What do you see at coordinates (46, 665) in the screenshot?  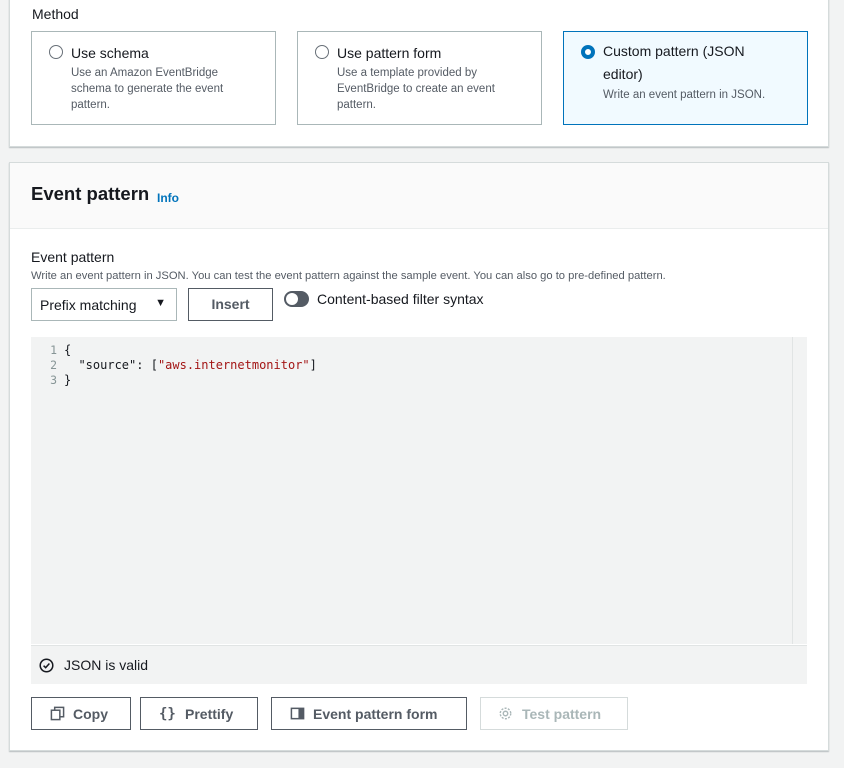 I see `check-circle-icon` at bounding box center [46, 665].